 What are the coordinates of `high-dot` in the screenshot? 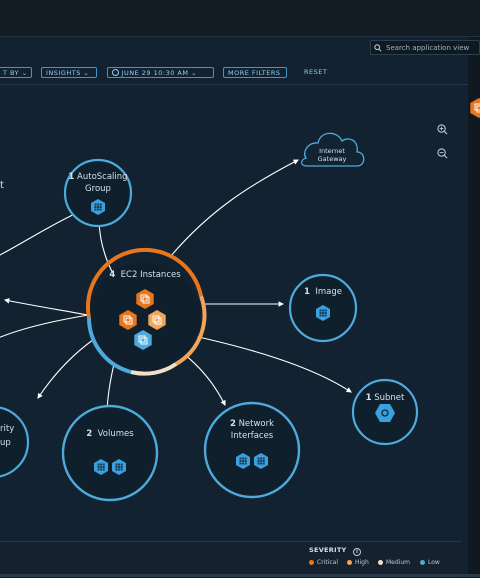 It's located at (349, 562).